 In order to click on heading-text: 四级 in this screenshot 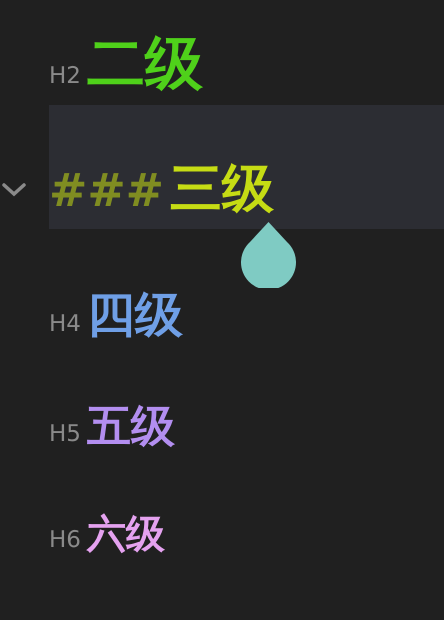, I will do `click(134, 315)`.